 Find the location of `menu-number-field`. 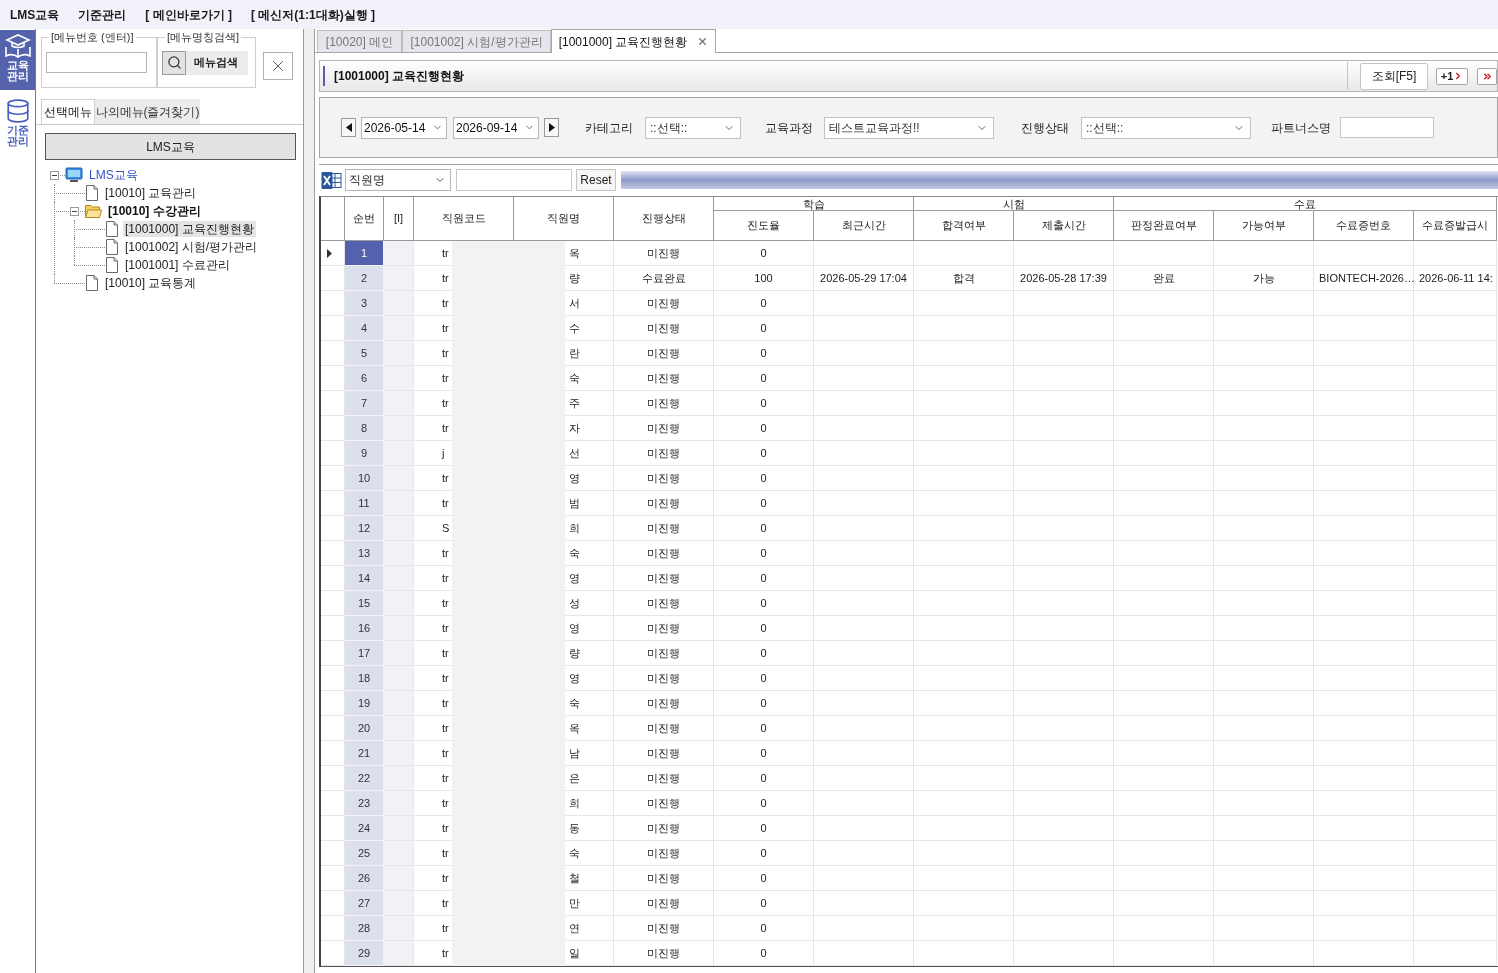

menu-number-field is located at coordinates (96, 62).